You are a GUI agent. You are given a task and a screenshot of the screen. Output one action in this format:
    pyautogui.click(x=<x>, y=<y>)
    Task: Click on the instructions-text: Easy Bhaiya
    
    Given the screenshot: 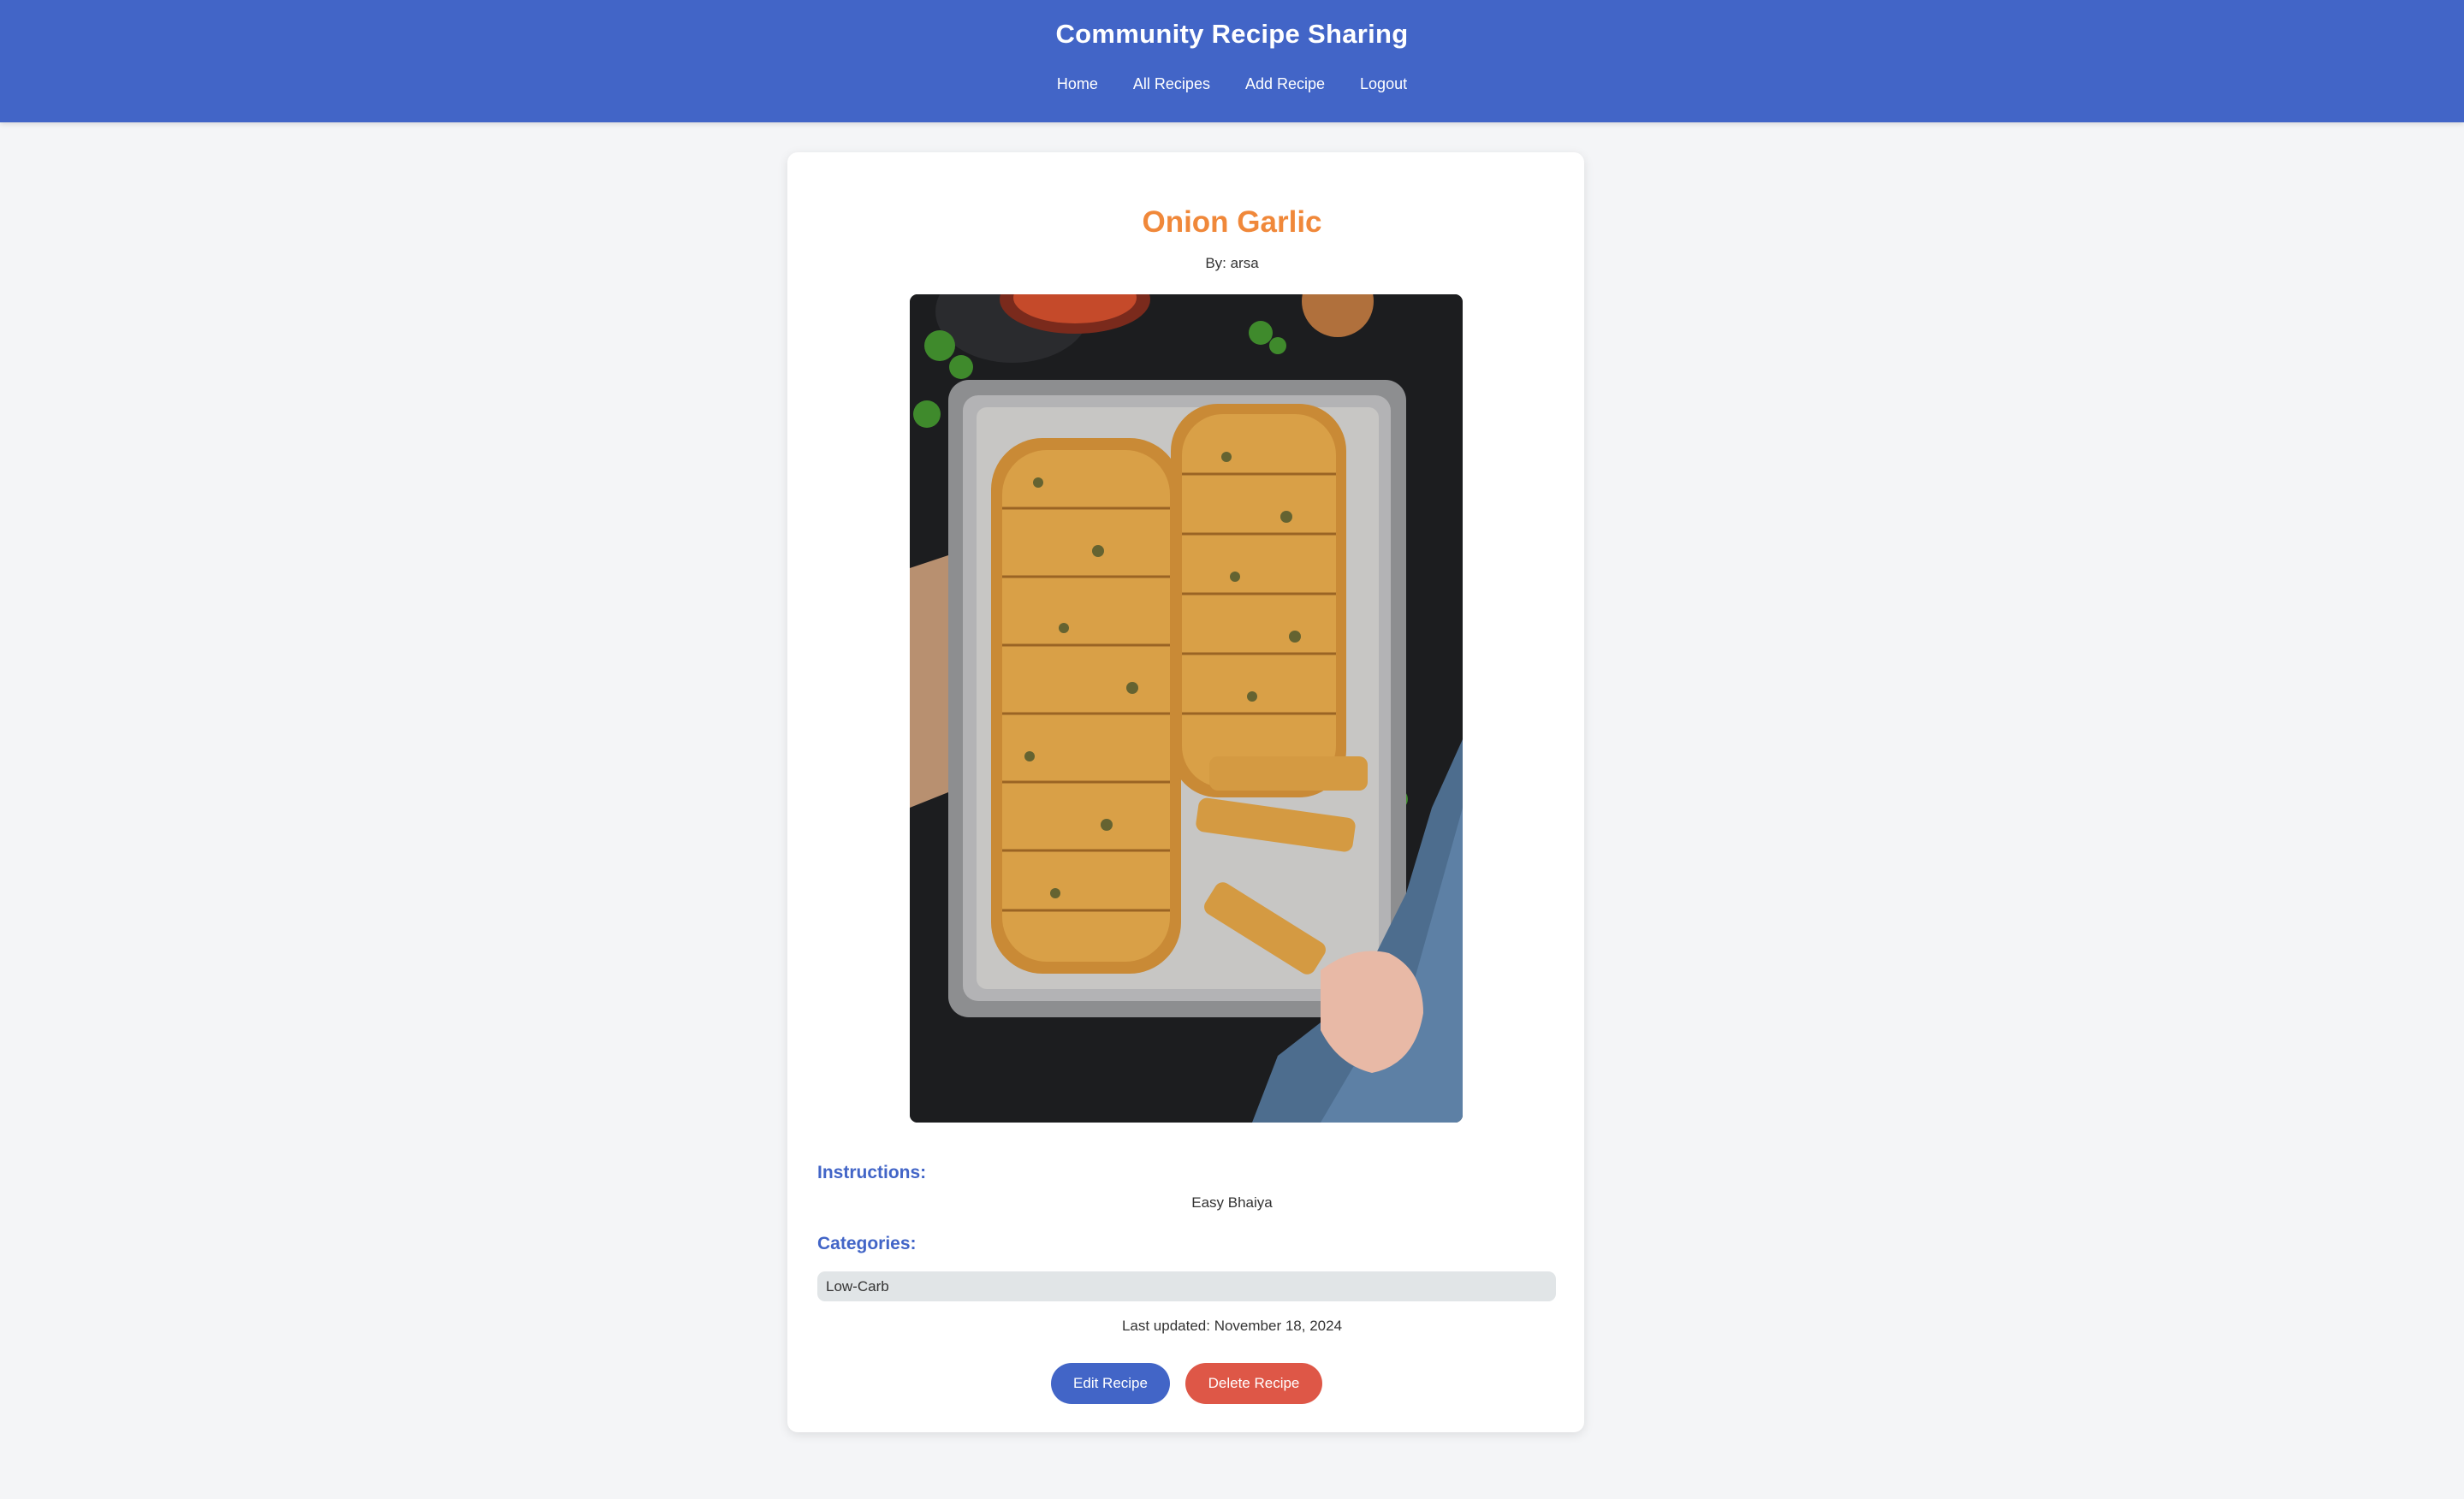 What is the action you would take?
    pyautogui.click(x=1232, y=1202)
    